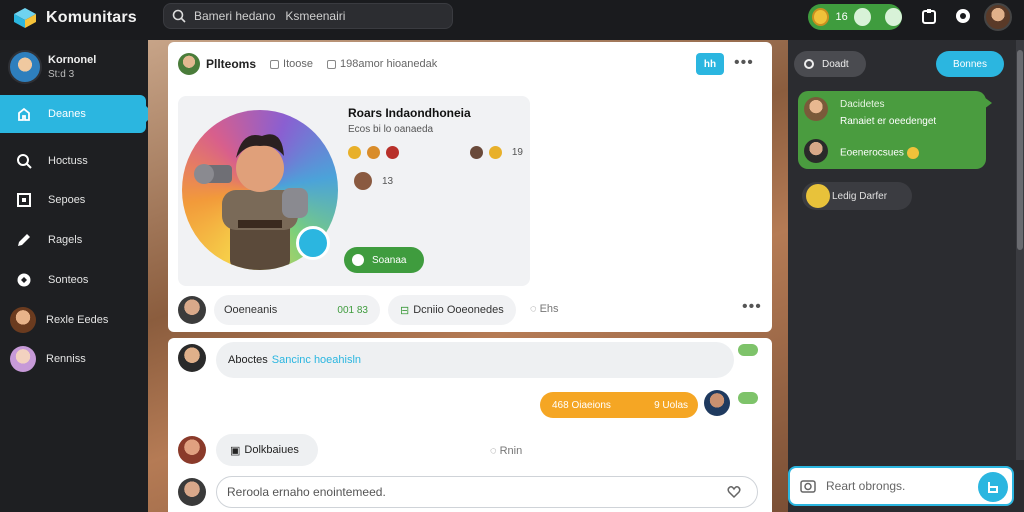 The height and width of the screenshot is (512, 1024). What do you see at coordinates (291, 64) in the screenshot?
I see `post-meta-1: Itoose` at bounding box center [291, 64].